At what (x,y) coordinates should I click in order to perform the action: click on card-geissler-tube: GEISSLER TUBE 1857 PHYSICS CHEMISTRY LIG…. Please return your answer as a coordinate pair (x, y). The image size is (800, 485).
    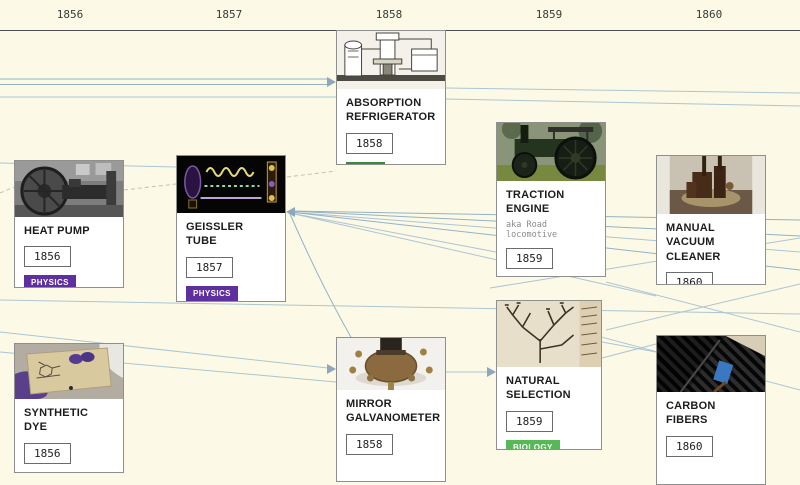
    Looking at the image, I should click on (231, 228).